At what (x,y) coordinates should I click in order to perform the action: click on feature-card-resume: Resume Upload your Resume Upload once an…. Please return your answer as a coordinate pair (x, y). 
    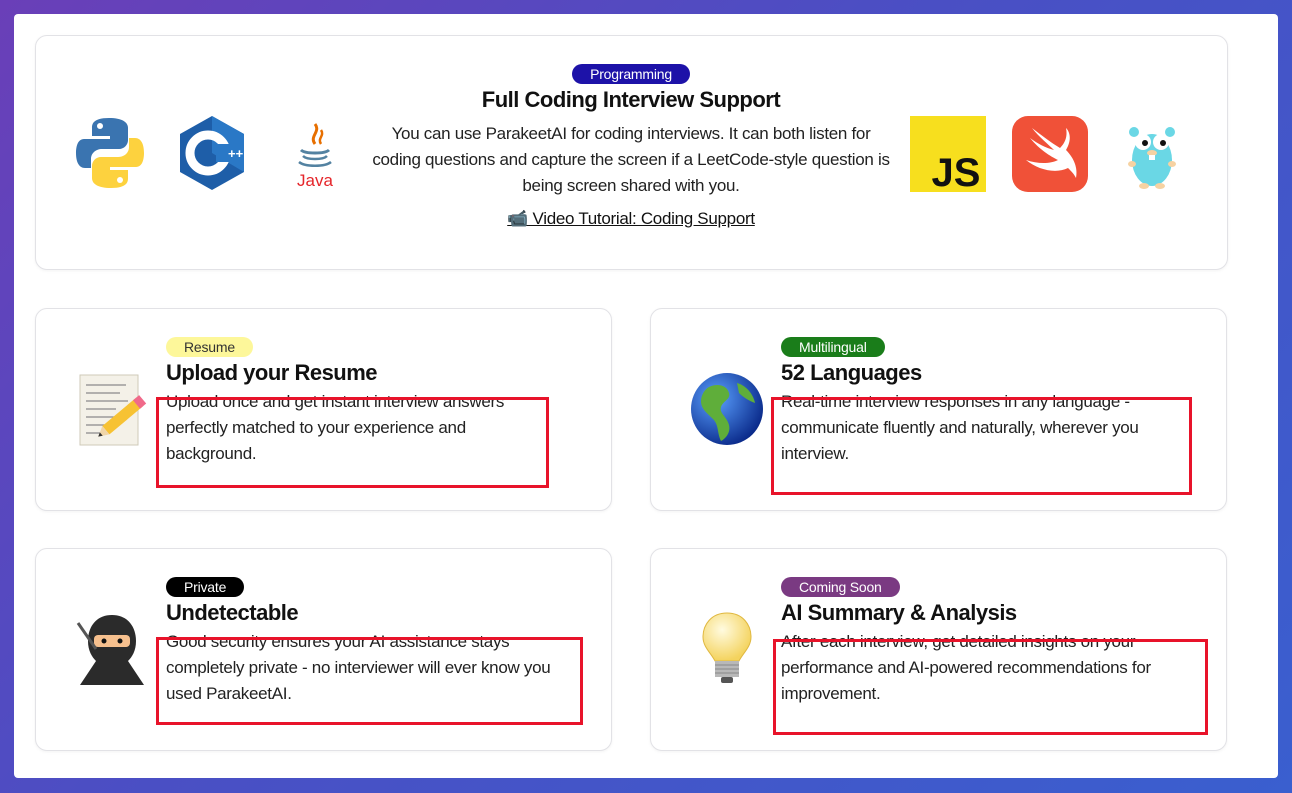
    Looking at the image, I should click on (323, 409).